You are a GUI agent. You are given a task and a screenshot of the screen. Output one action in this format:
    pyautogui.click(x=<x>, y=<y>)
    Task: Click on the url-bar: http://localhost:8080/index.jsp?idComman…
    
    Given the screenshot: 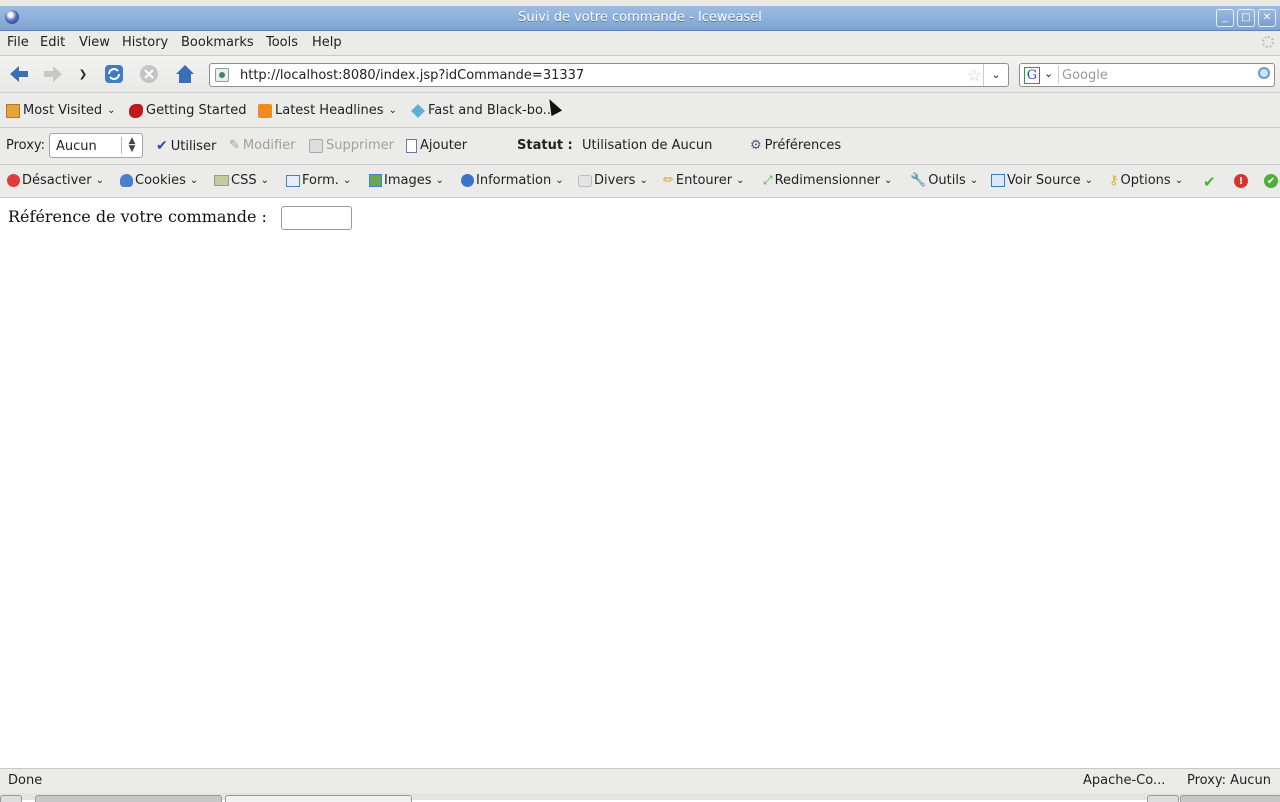 What is the action you would take?
    pyautogui.click(x=609, y=75)
    